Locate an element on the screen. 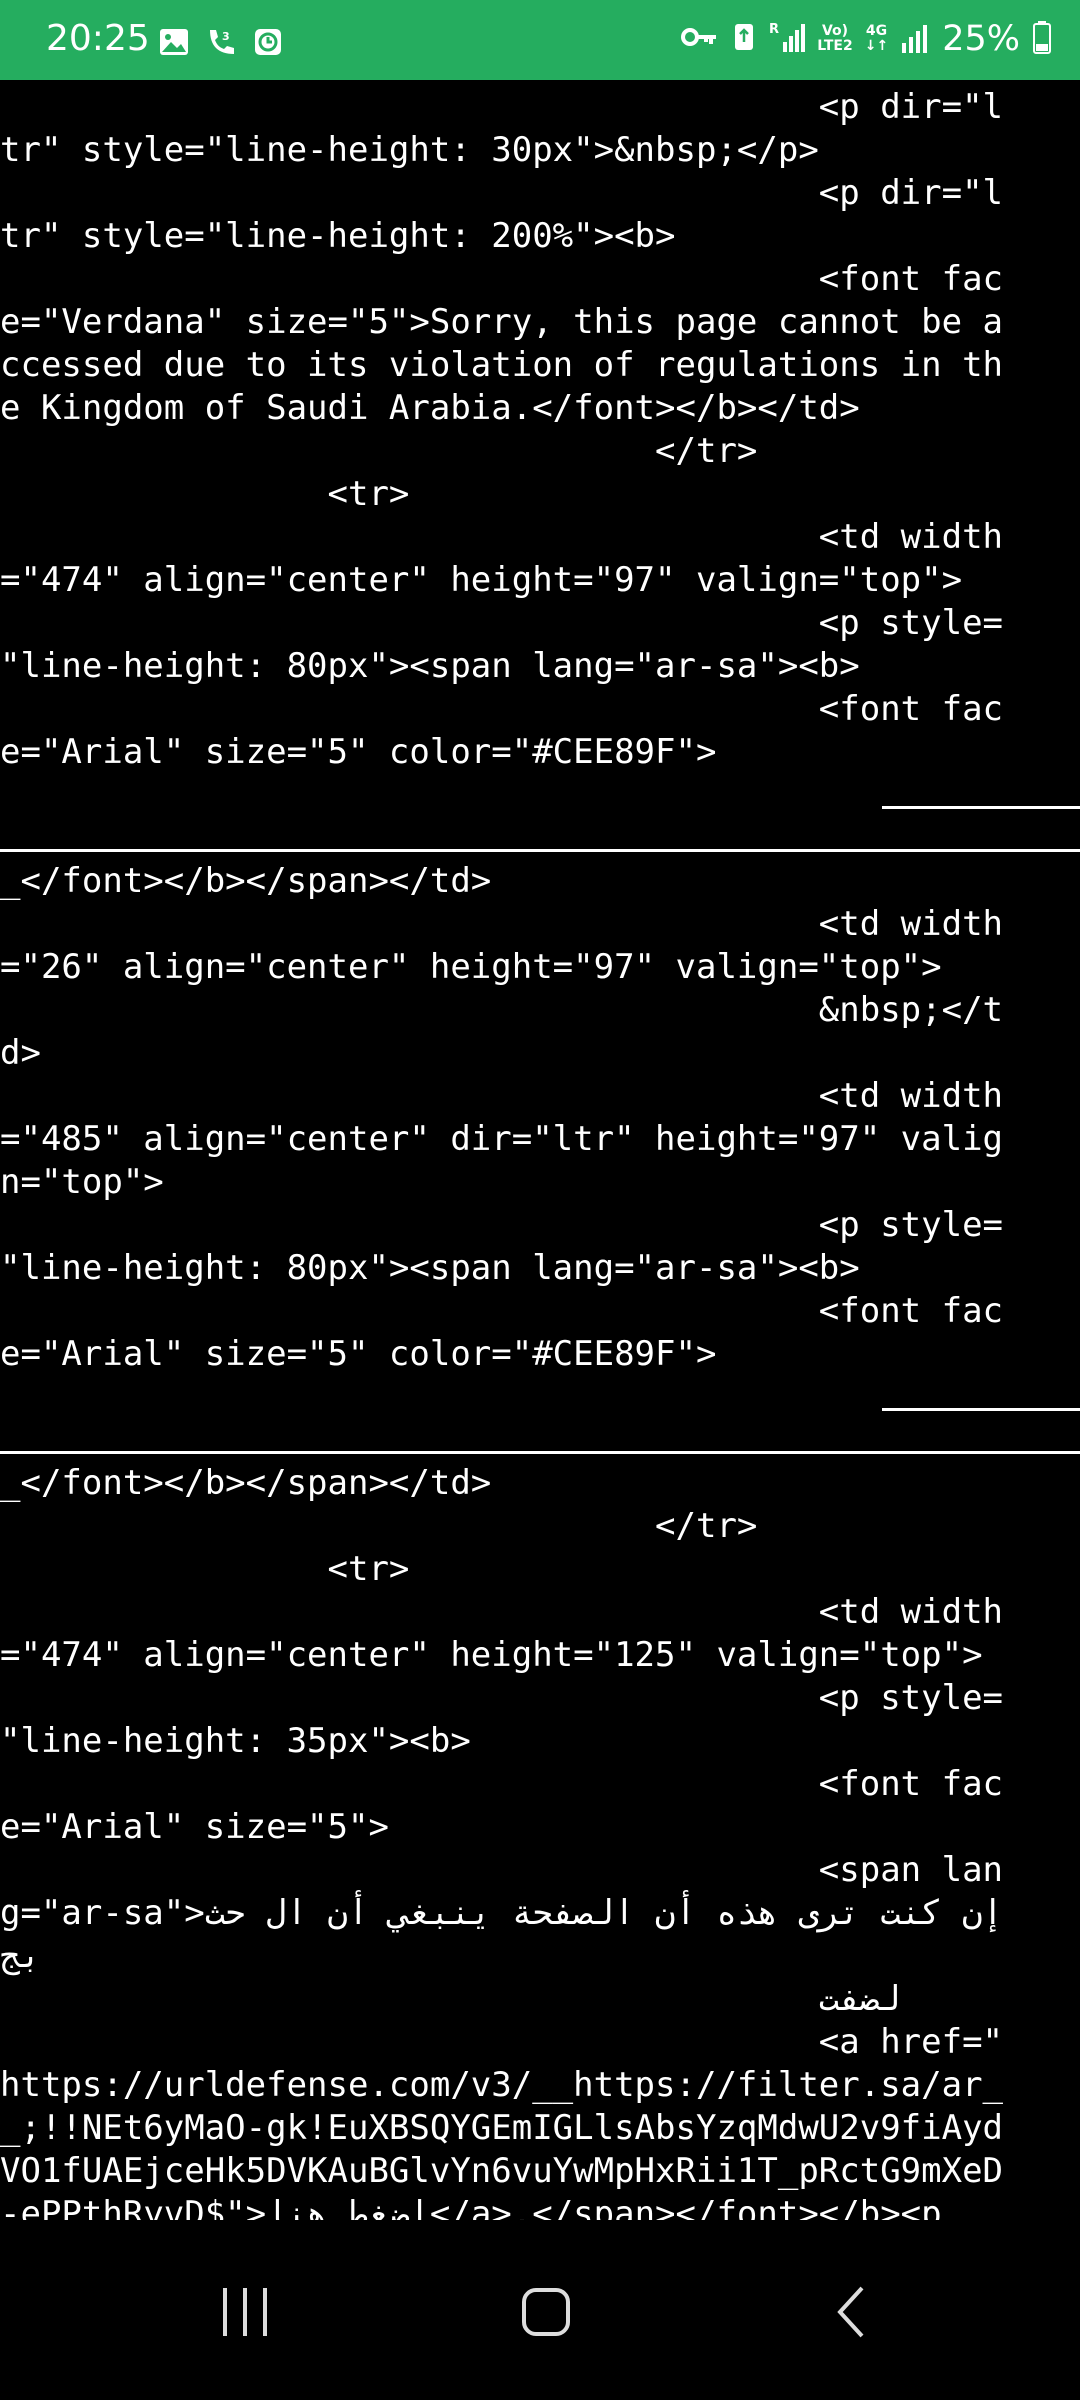 The width and height of the screenshot is (1080, 2400). source-line: d> is located at coordinates (20, 1053).